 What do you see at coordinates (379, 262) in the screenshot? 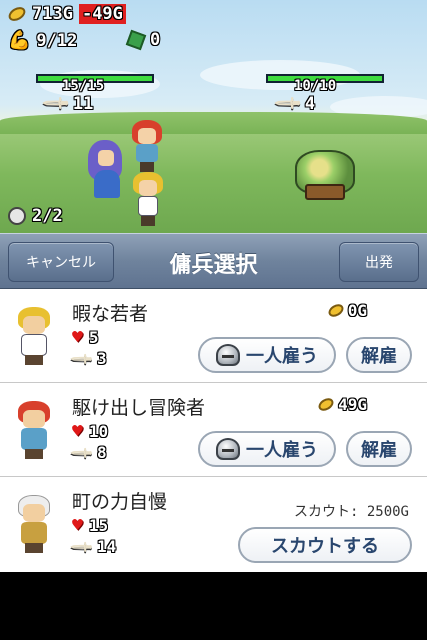
I see `depart-button: 出発` at bounding box center [379, 262].